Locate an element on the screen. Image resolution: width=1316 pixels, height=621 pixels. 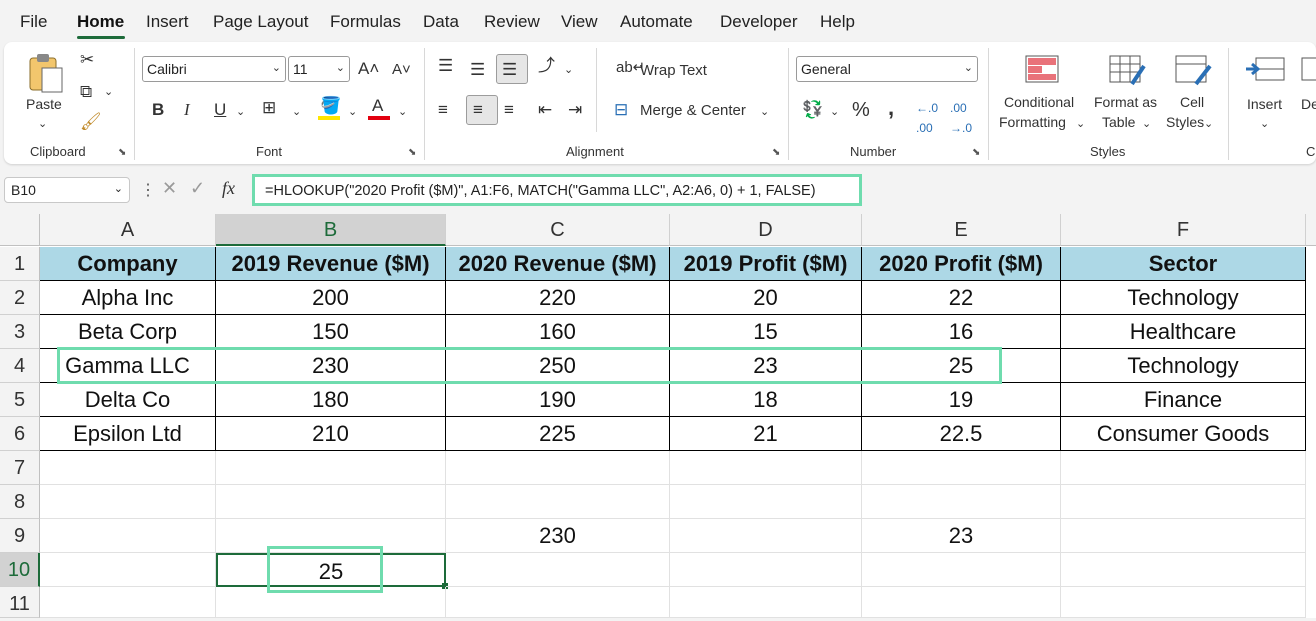
cell-e2: 22 is located at coordinates (961, 298).